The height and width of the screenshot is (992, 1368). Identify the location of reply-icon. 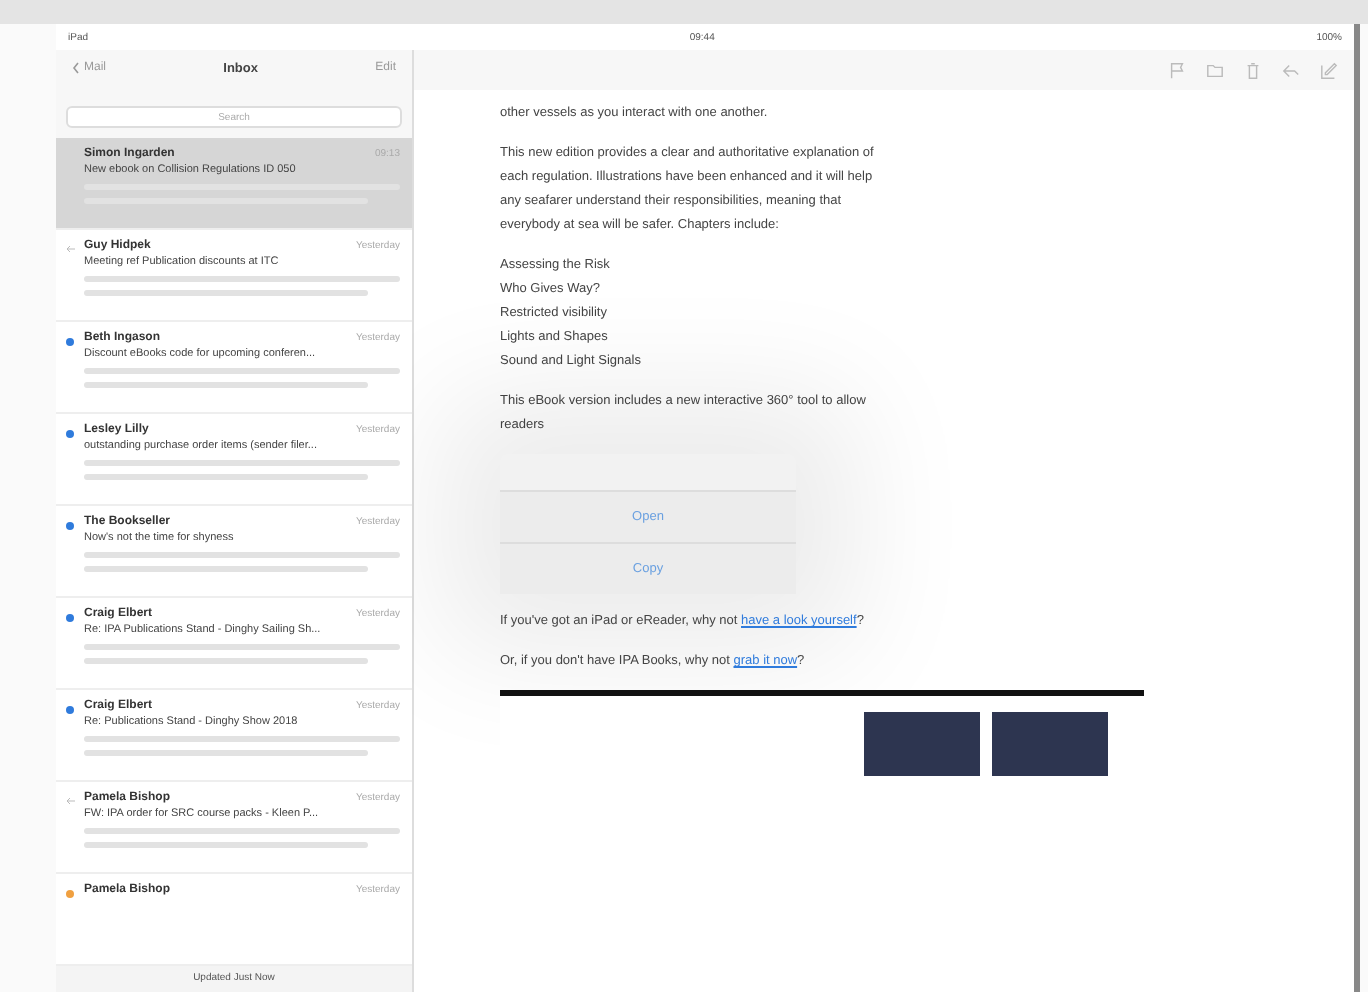
(1291, 70).